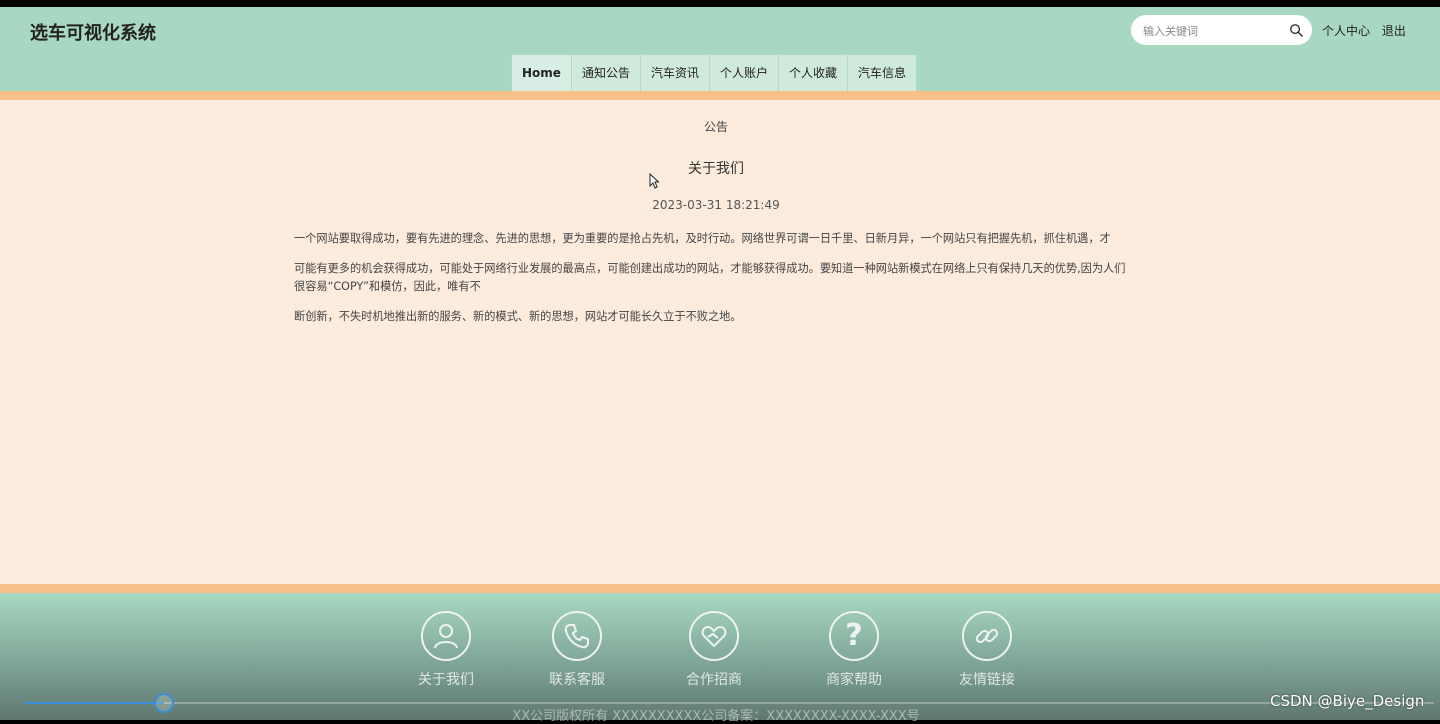 The height and width of the screenshot is (724, 1440). I want to click on help-icon: ?, so click(854, 636).